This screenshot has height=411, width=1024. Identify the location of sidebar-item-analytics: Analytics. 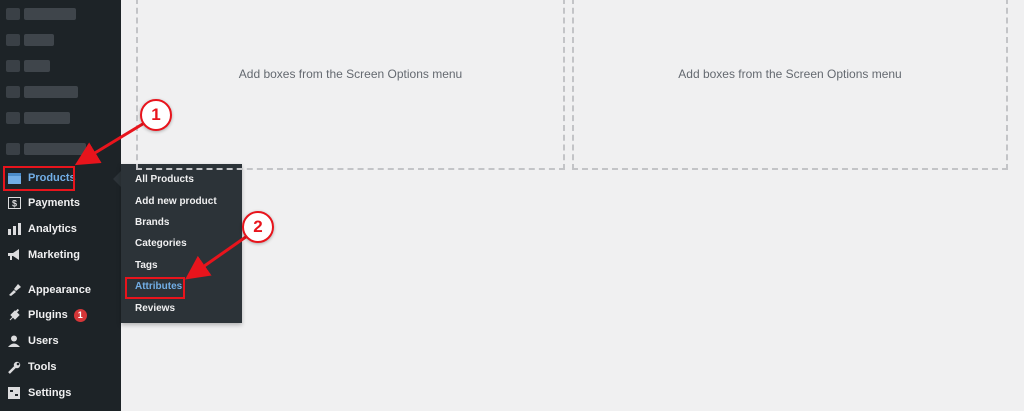
(60, 229).